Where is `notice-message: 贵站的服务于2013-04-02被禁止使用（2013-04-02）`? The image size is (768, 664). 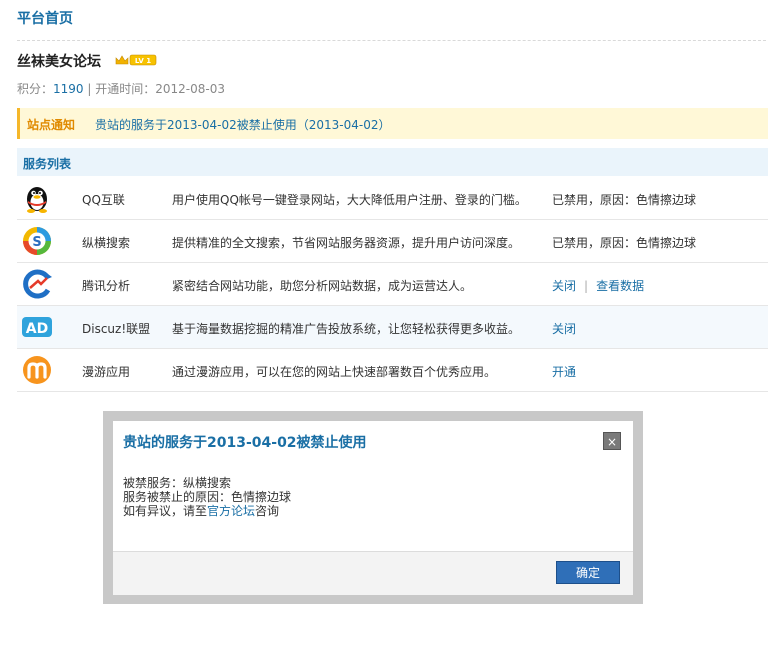
notice-message: 贵站的服务于2013-04-02被禁止使用（2013-04-02） is located at coordinates (242, 124).